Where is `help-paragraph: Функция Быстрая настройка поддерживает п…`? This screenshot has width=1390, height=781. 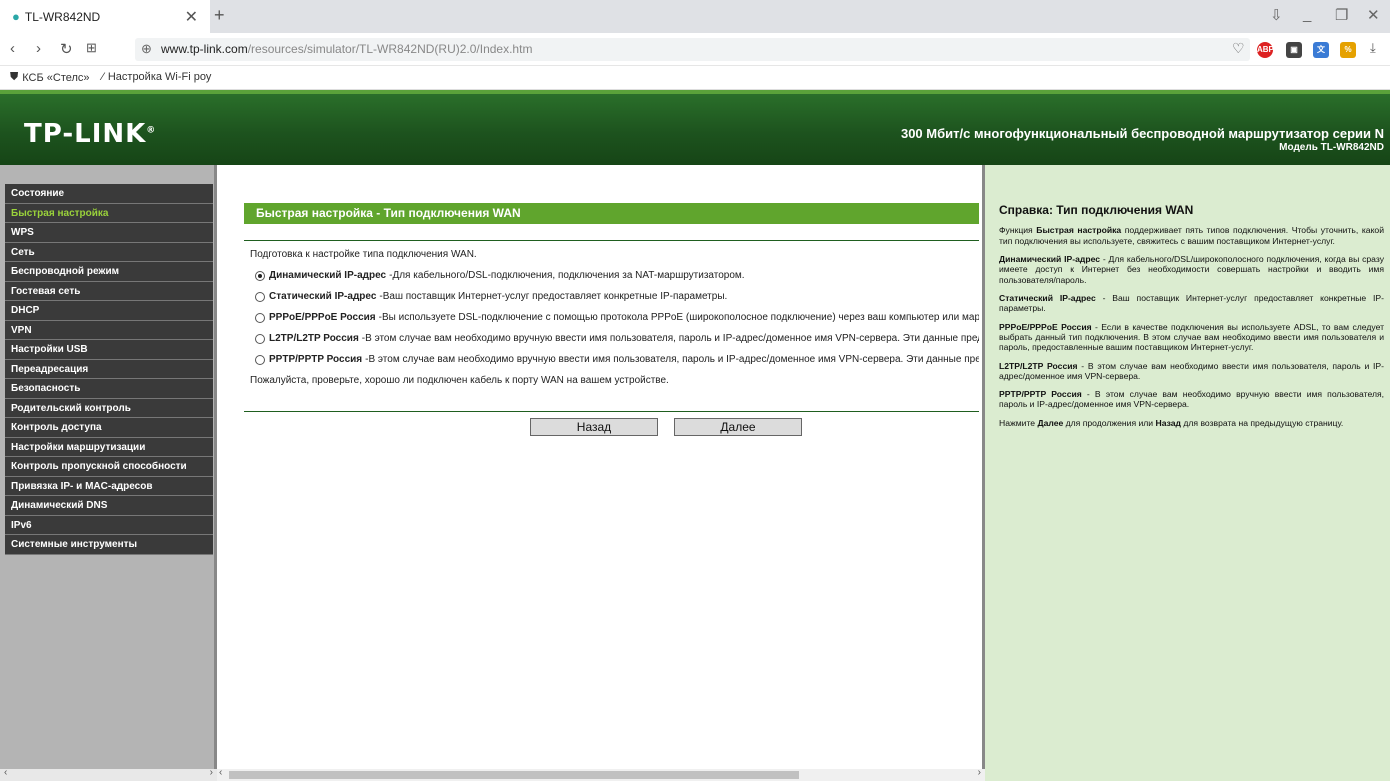
help-paragraph: Функция Быстрая настройка поддерживает п… is located at coordinates (1192, 235).